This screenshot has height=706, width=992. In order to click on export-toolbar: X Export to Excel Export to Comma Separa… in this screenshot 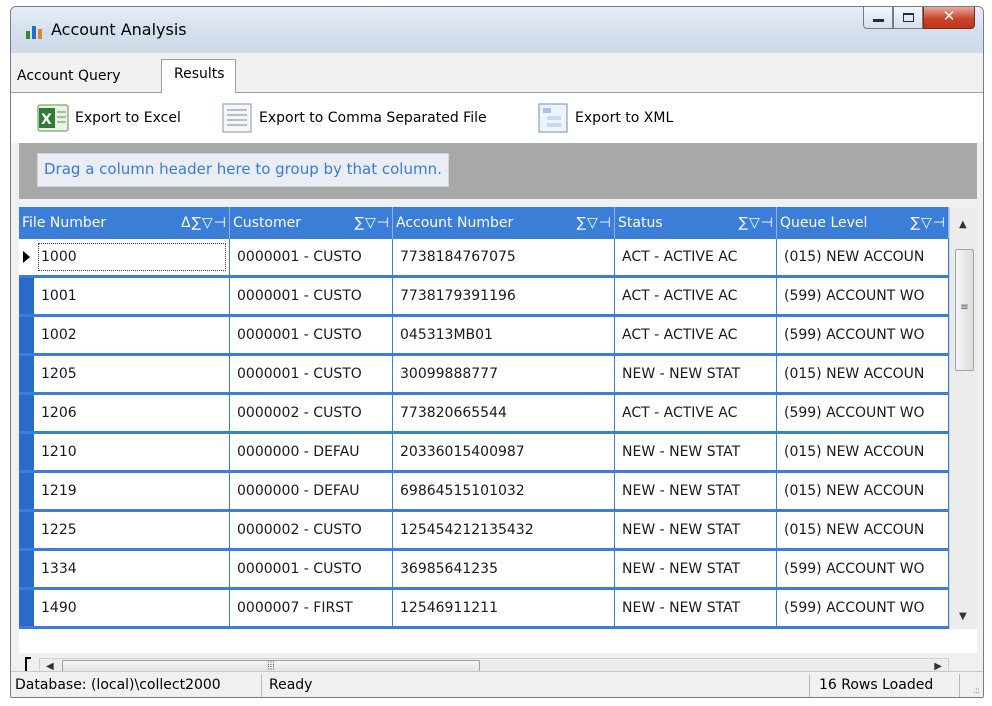, I will do `click(497, 118)`.